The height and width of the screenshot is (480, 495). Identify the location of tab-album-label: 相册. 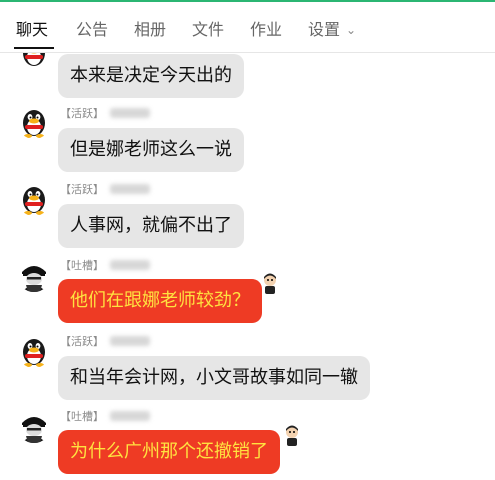
(150, 29).